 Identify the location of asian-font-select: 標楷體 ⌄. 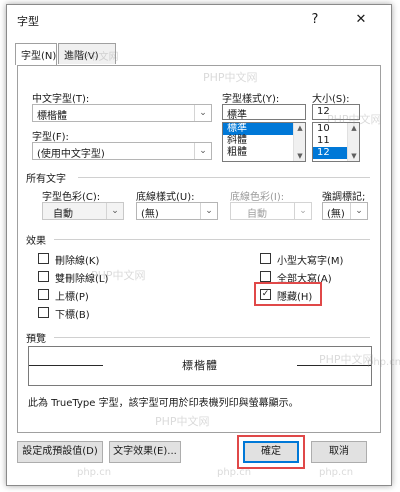
(122, 113).